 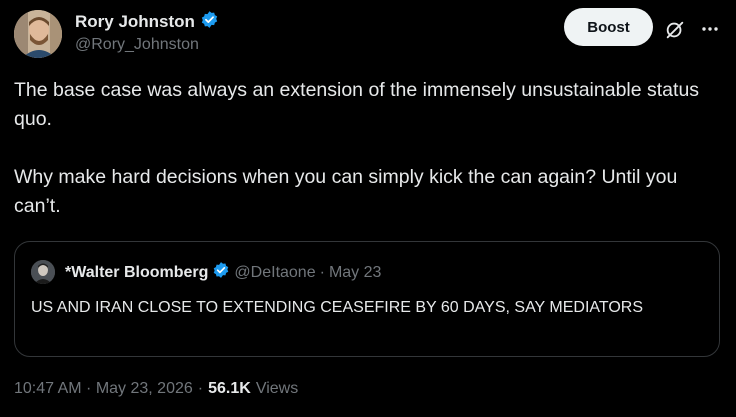 What do you see at coordinates (710, 29) in the screenshot?
I see `more-icon` at bounding box center [710, 29].